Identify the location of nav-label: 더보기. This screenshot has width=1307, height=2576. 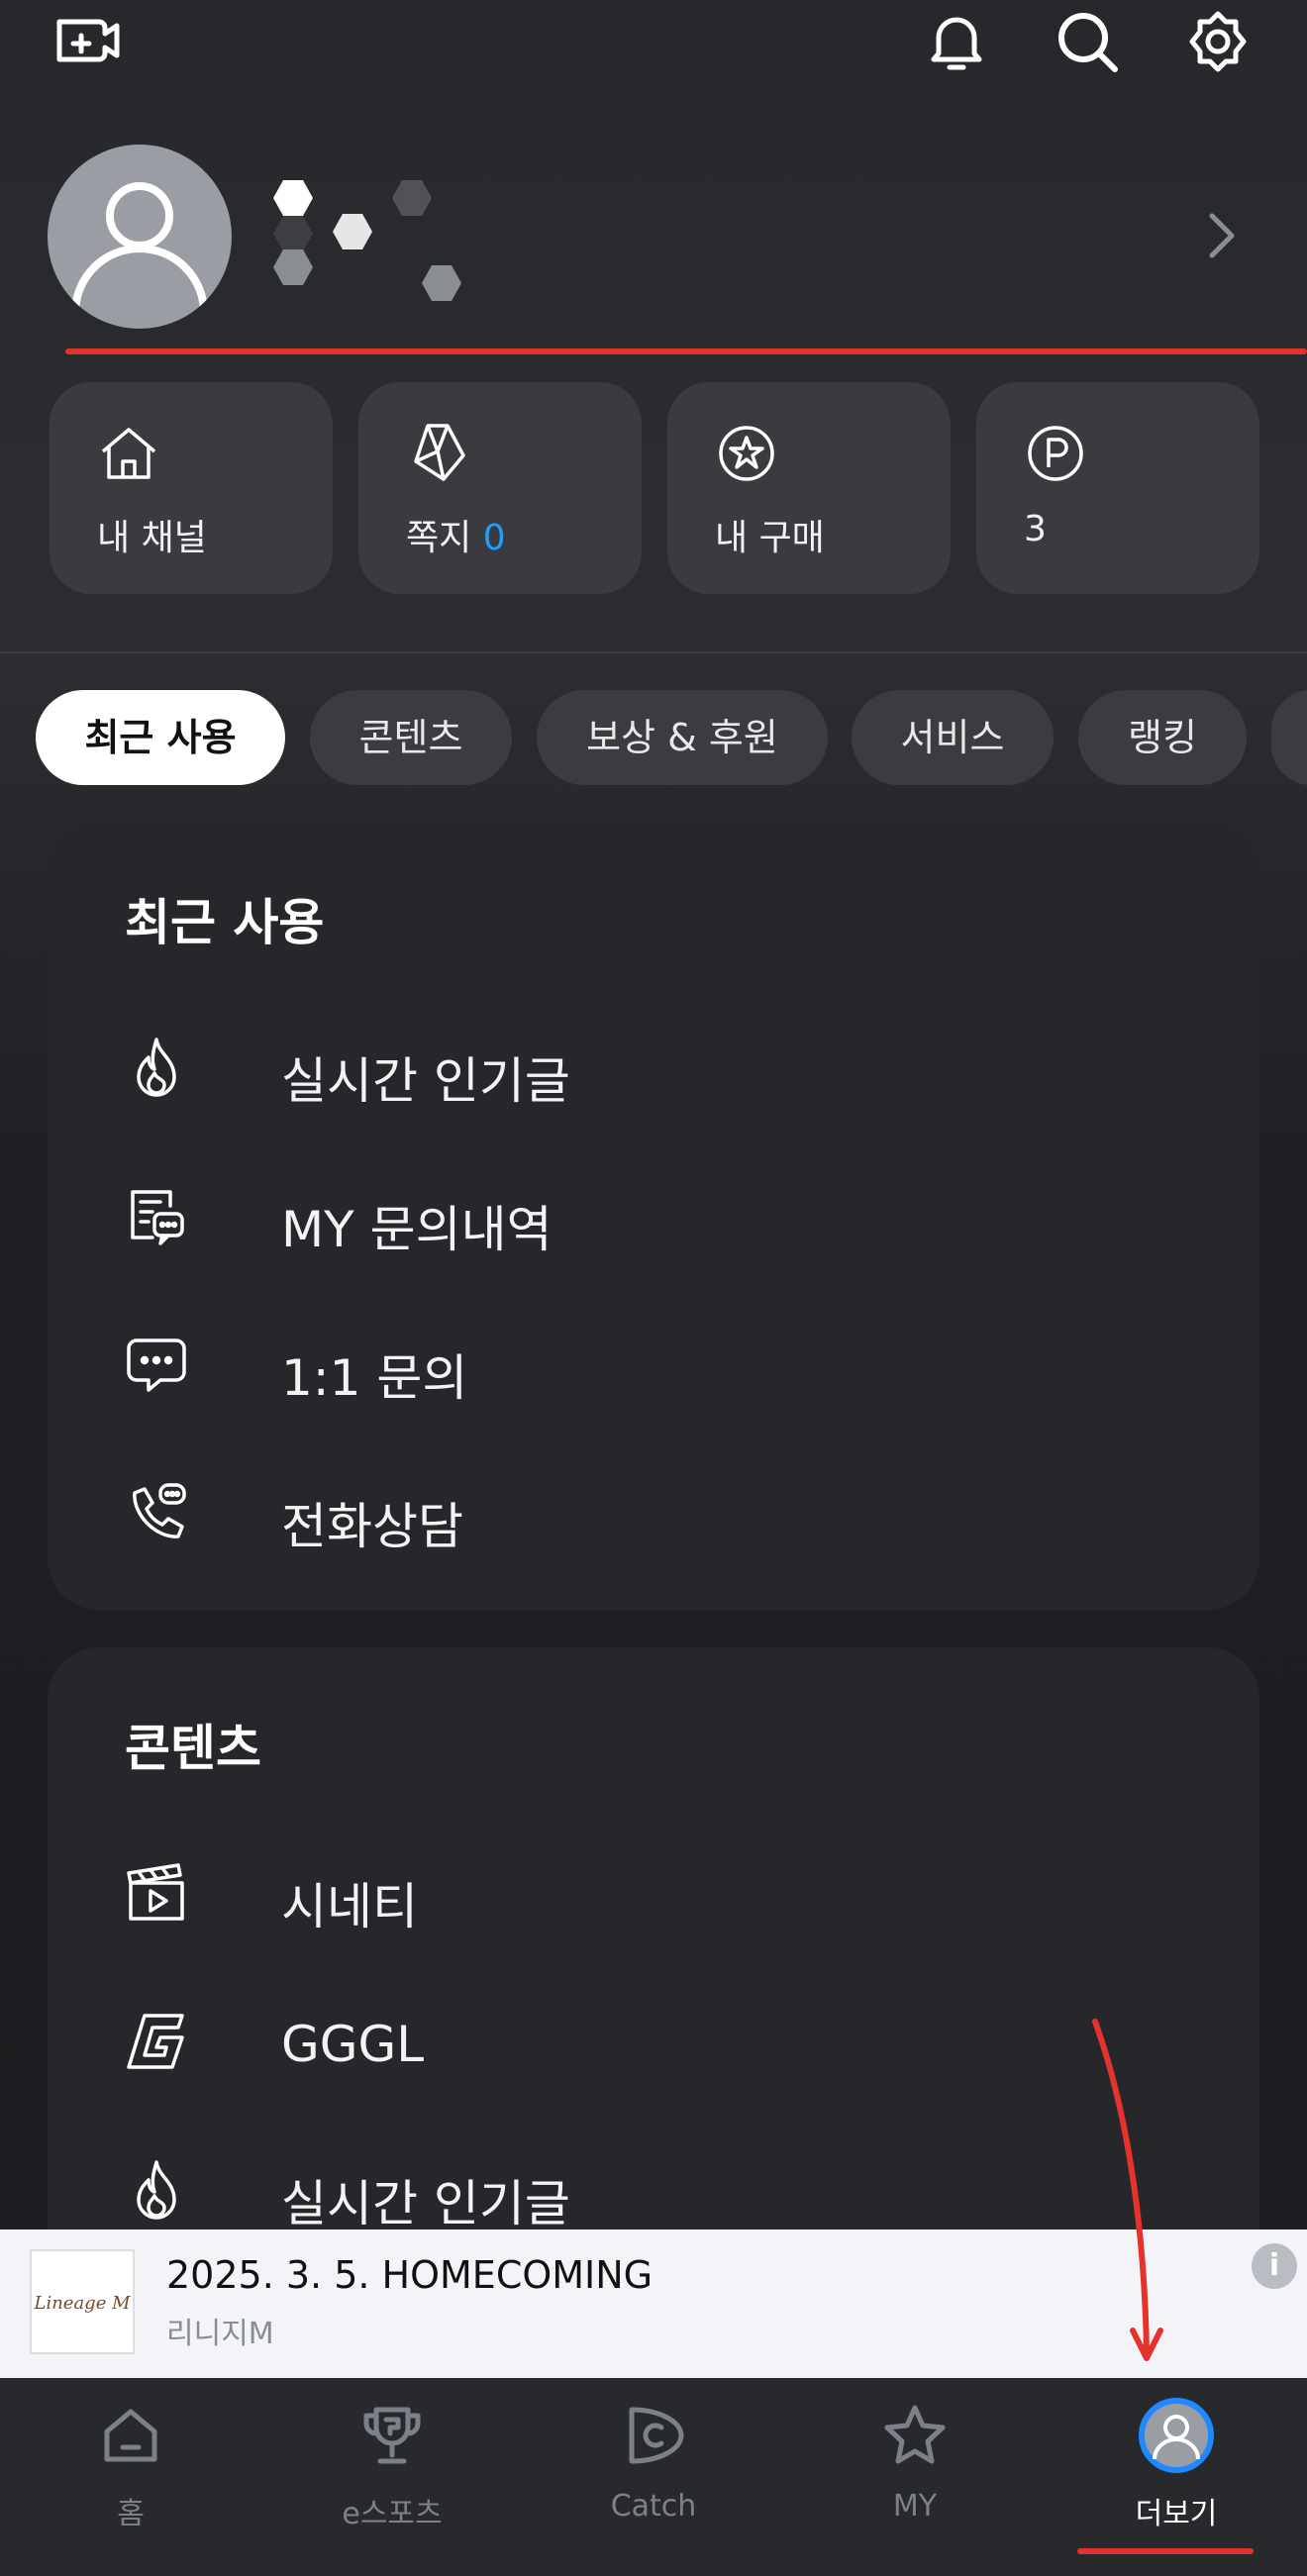
(1176, 2514).